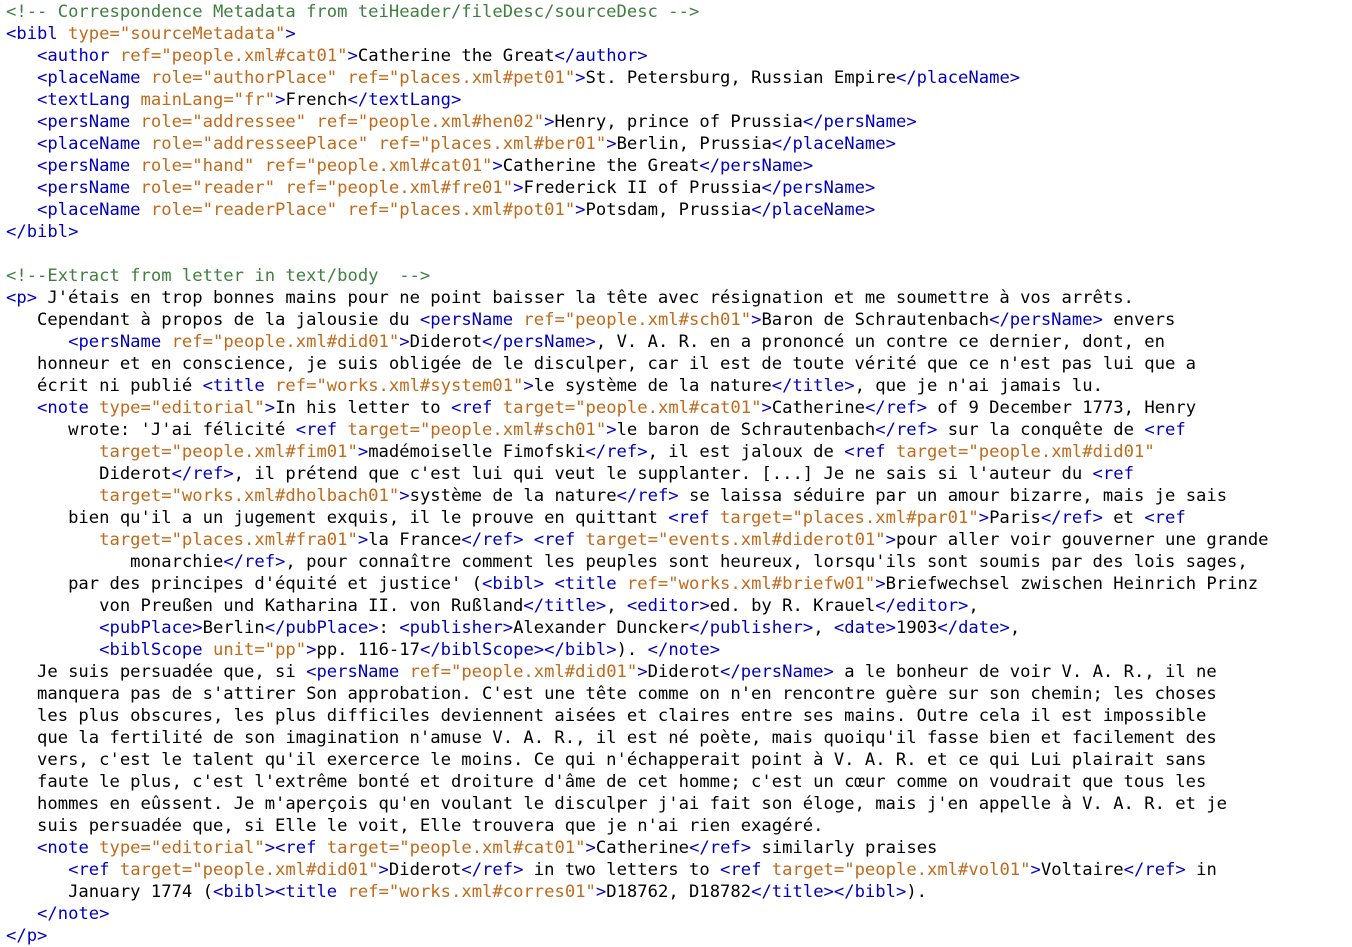  What do you see at coordinates (316, 100) in the screenshot?
I see `text-content: French` at bounding box center [316, 100].